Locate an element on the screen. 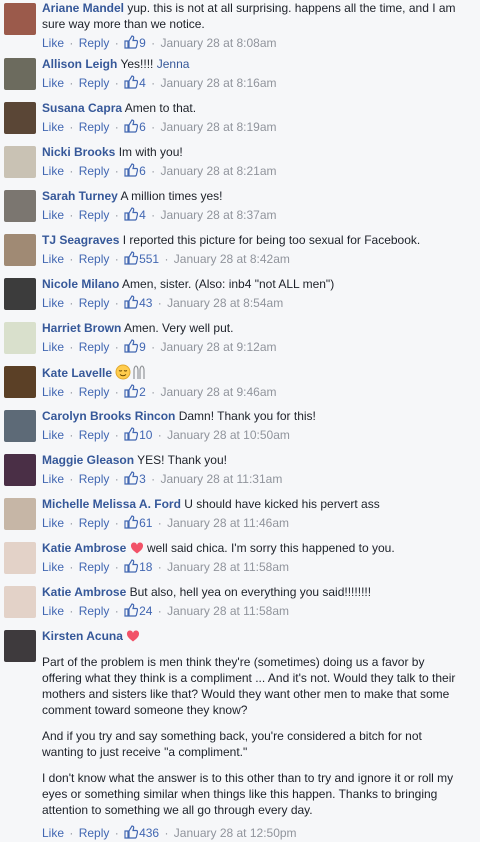  like-count: 43 is located at coordinates (138, 302).